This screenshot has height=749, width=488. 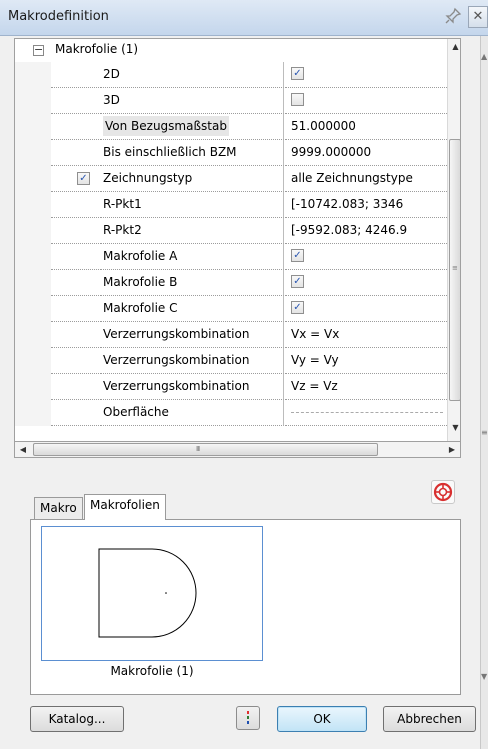 I want to click on property-name-selected: Von Bezugsmaßstab, so click(x=192, y=127).